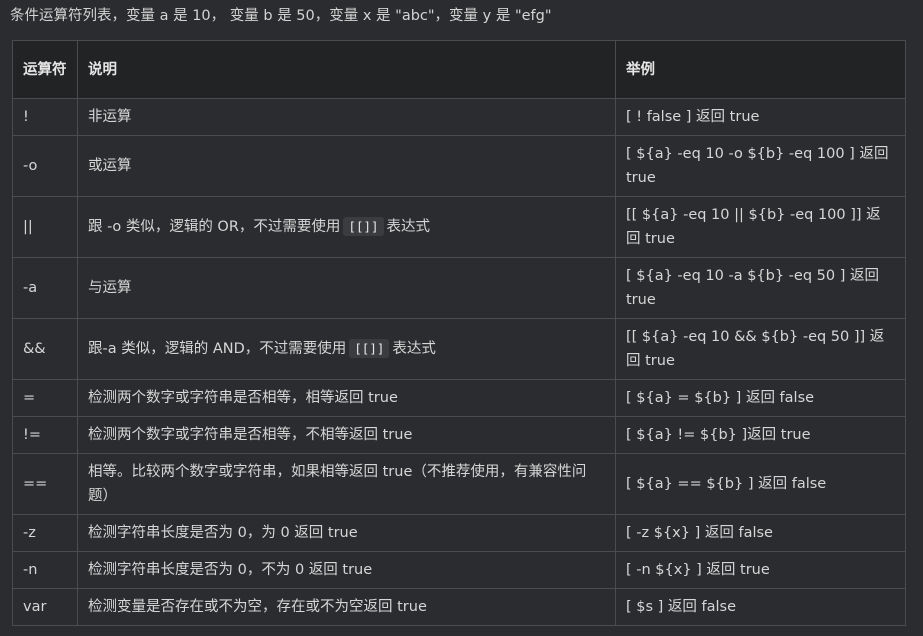  What do you see at coordinates (760, 117) in the screenshot?
I see `cell-example: [ ! false ] 返回 true` at bounding box center [760, 117].